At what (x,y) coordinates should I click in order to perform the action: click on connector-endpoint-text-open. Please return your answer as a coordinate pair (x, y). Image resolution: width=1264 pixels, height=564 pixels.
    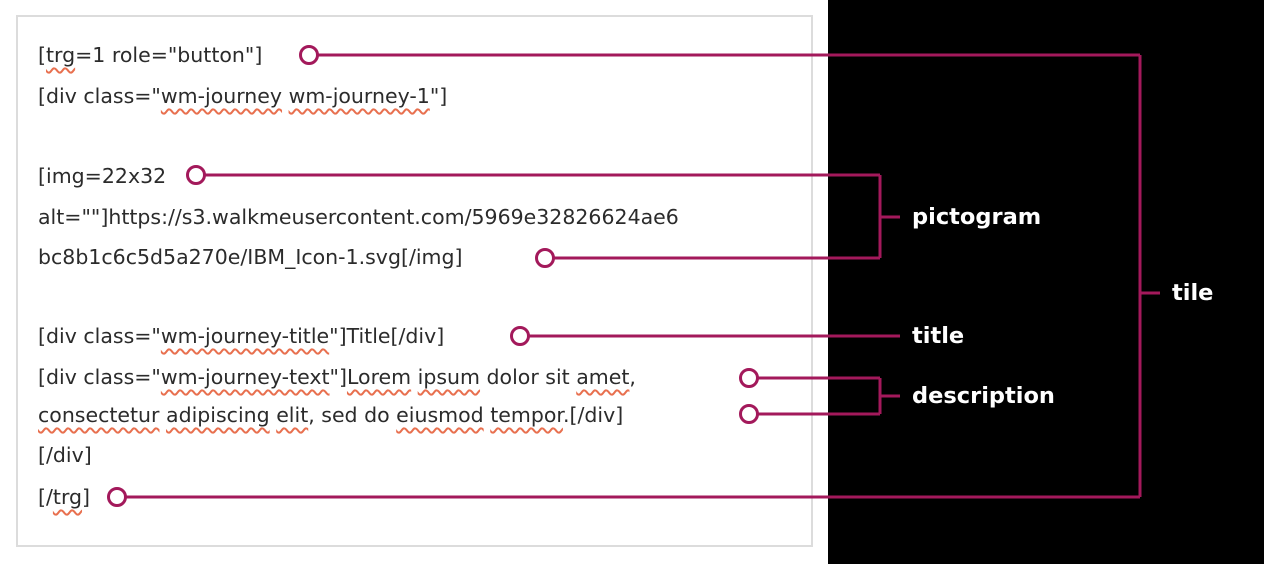
    Looking at the image, I should click on (749, 378).